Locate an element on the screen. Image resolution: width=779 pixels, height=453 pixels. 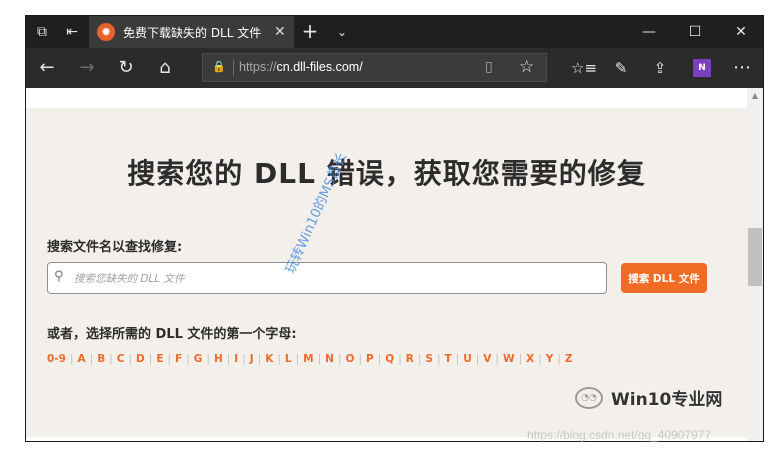
address-divider is located at coordinates (233, 68).